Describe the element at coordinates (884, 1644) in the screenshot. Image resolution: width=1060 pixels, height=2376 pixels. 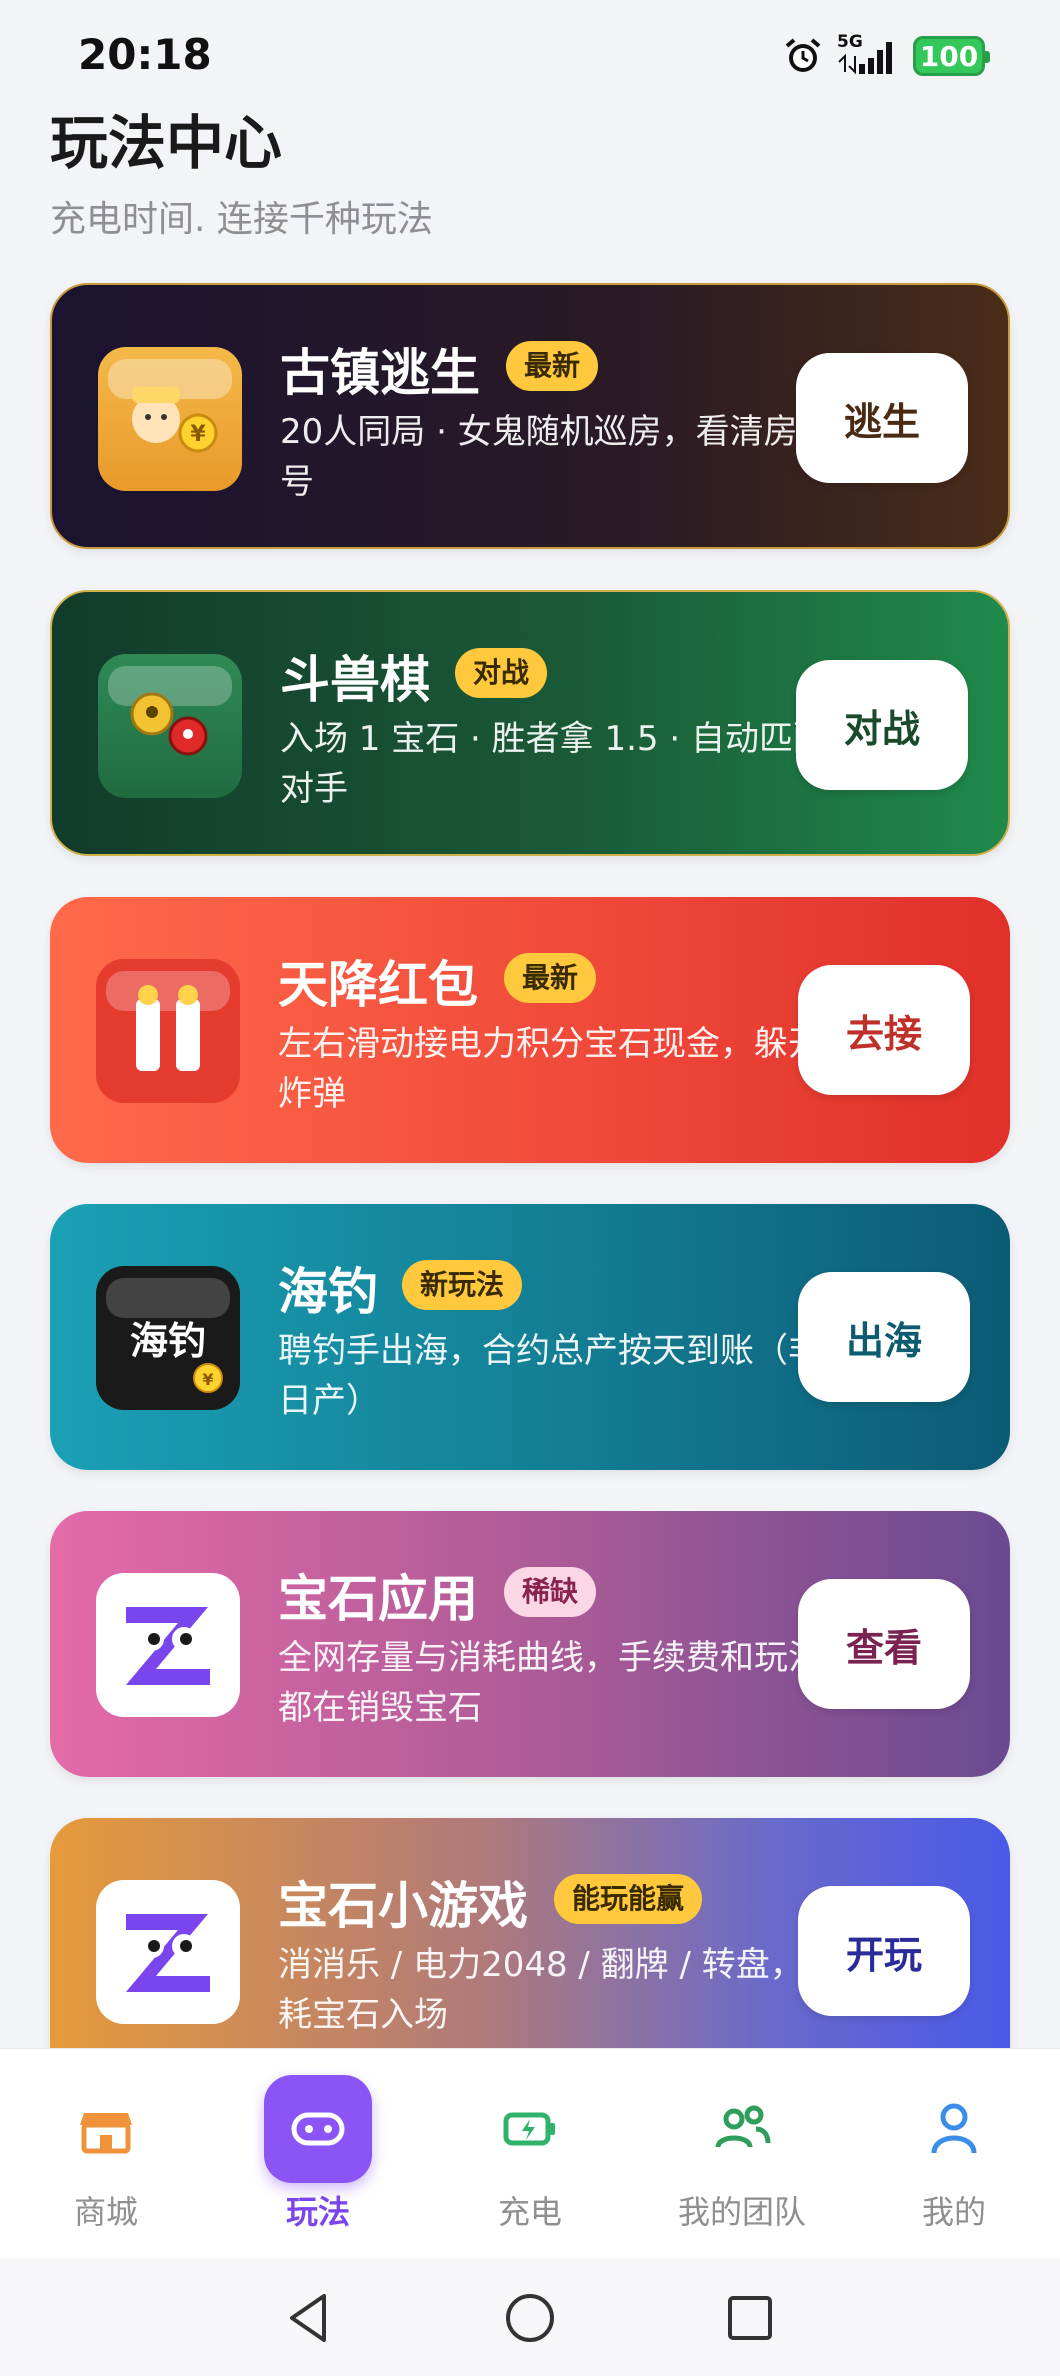
I see `view-button: 查看` at that location.